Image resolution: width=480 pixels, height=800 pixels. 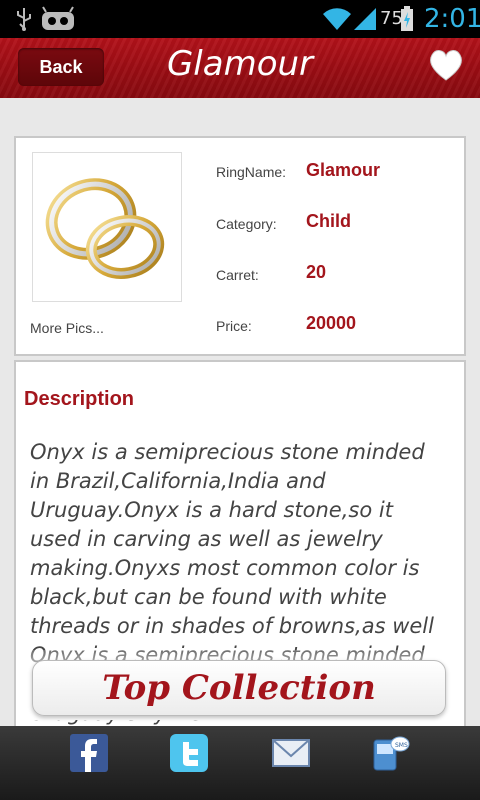 I want to click on share-bar: SMS, so click(x=240, y=763).